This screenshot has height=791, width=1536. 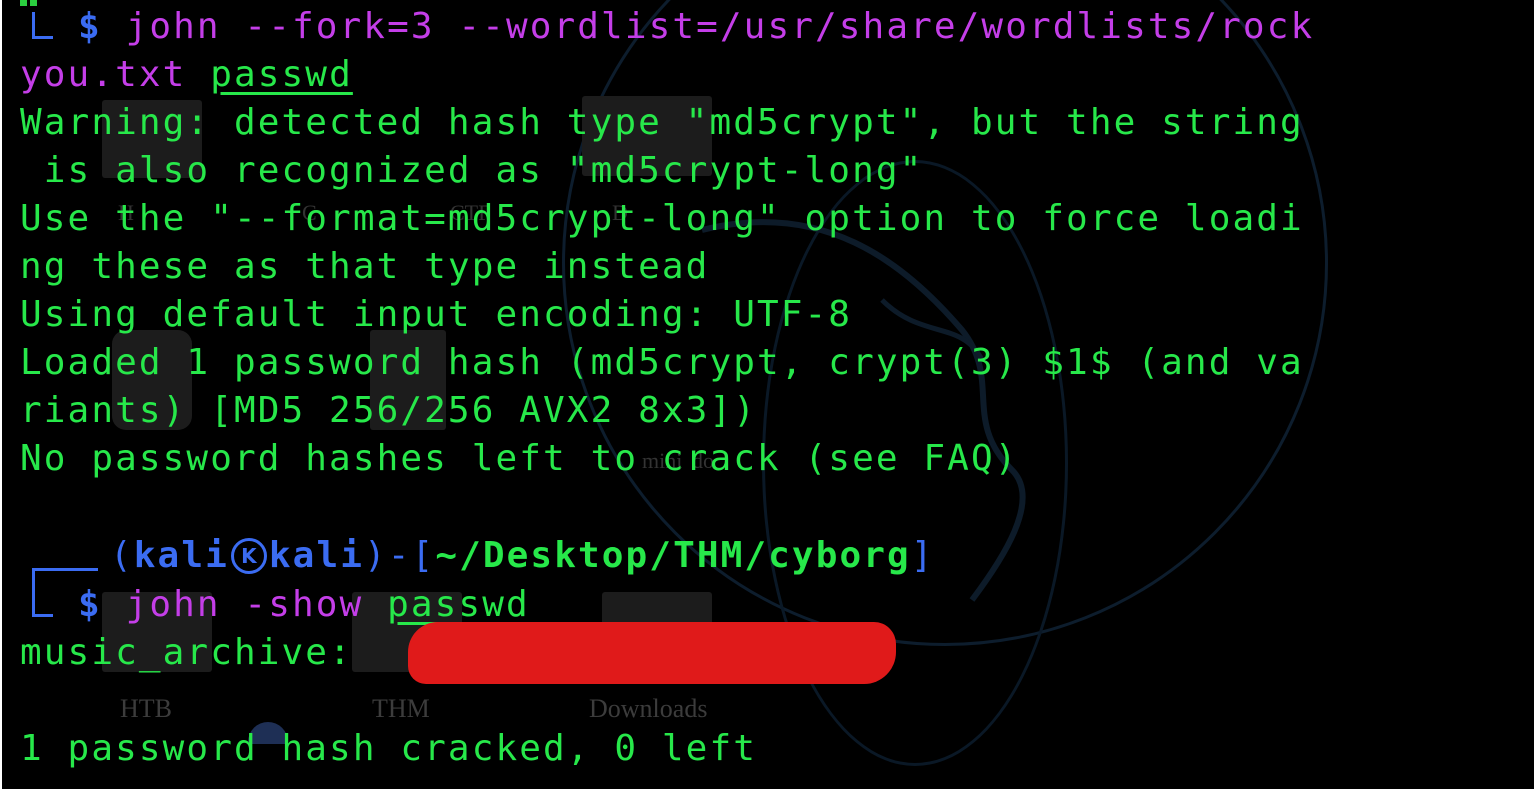 What do you see at coordinates (316, 555) in the screenshot?
I see `prompt-host: kali` at bounding box center [316, 555].